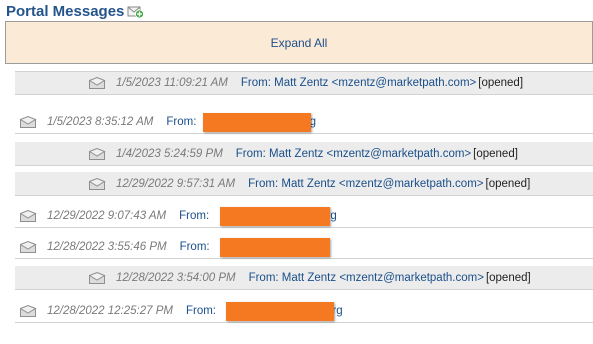 This screenshot has width=593, height=344. I want to click on message-row: 12/28/2022 12:25:27 PM From: org, so click(304, 311).